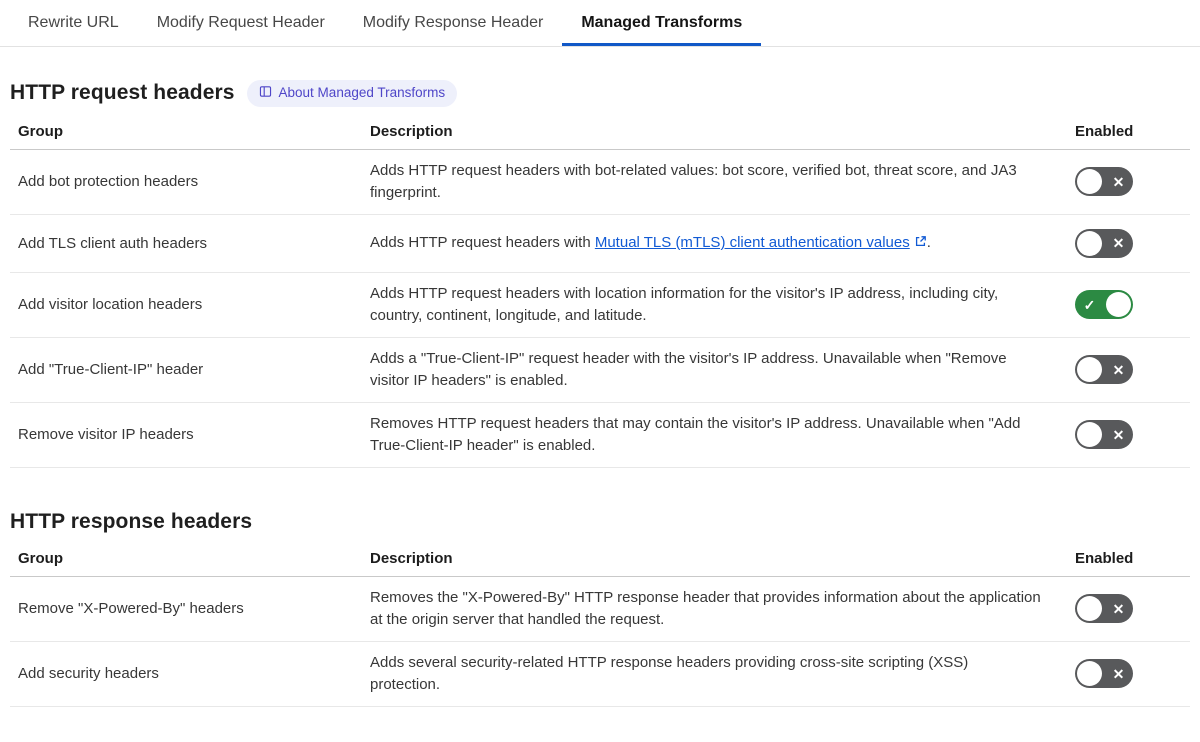 The height and width of the screenshot is (742, 1200). What do you see at coordinates (111, 369) in the screenshot?
I see `group-cell: Add "True-Client-IP" header` at bounding box center [111, 369].